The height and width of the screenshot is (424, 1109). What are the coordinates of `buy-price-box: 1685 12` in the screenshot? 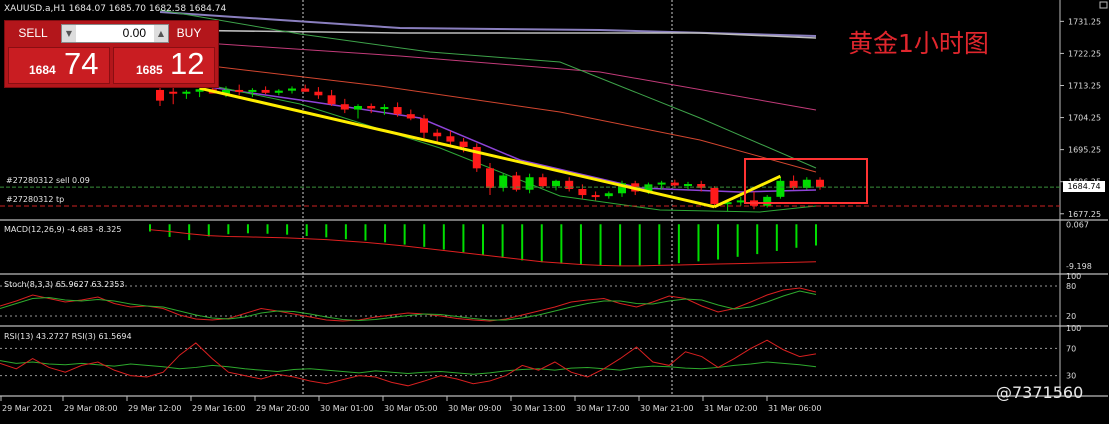 It's located at (164, 65).